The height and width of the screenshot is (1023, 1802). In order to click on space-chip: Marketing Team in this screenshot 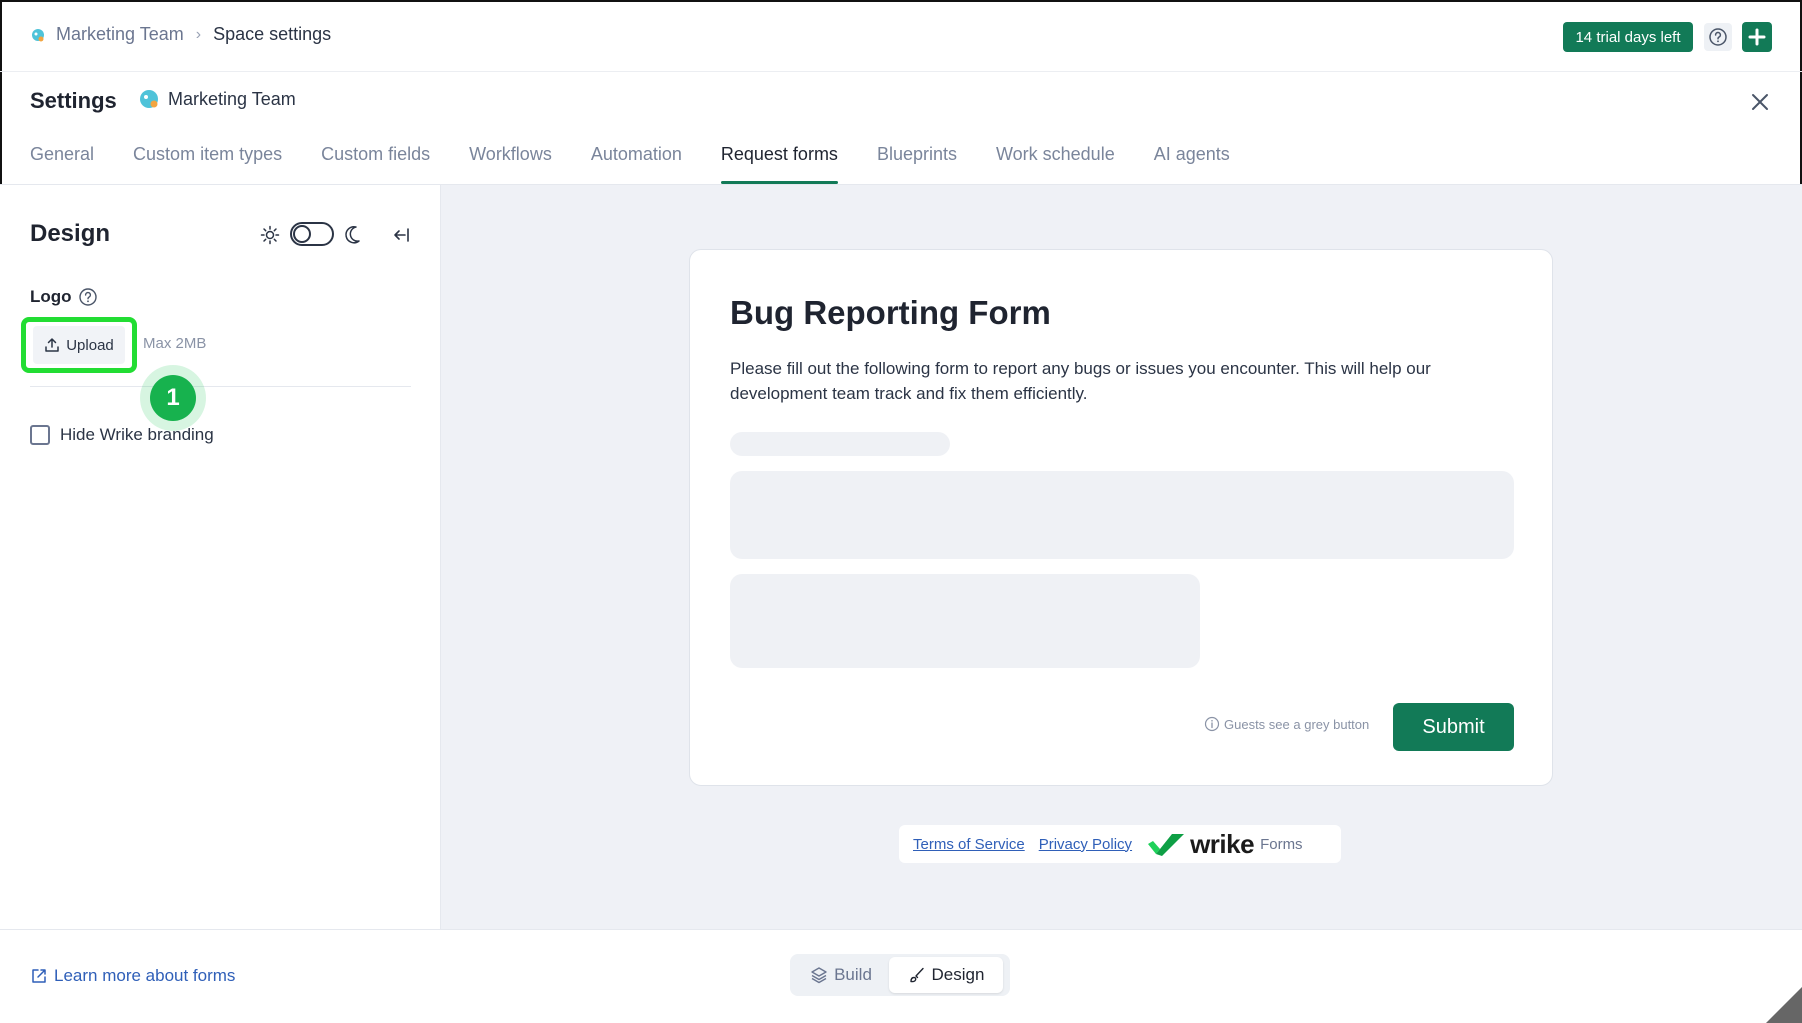, I will do `click(217, 99)`.